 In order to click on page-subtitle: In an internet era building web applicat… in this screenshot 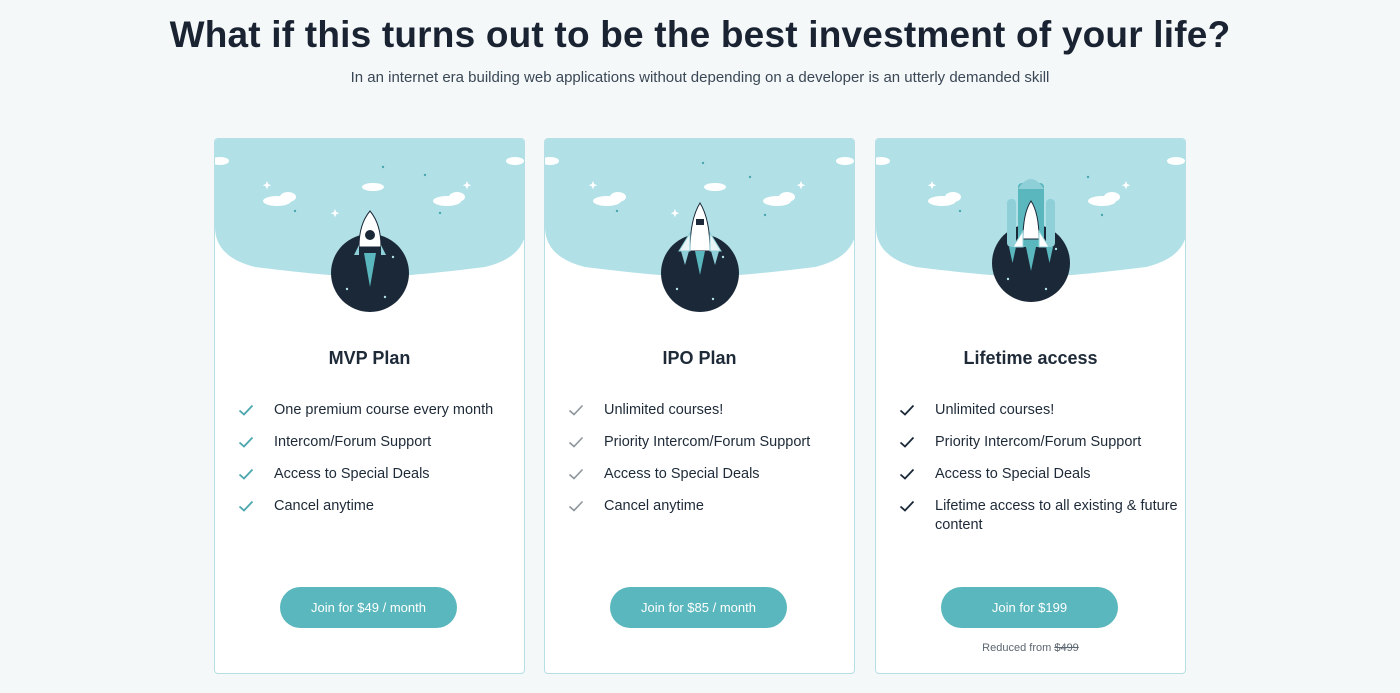, I will do `click(700, 77)`.